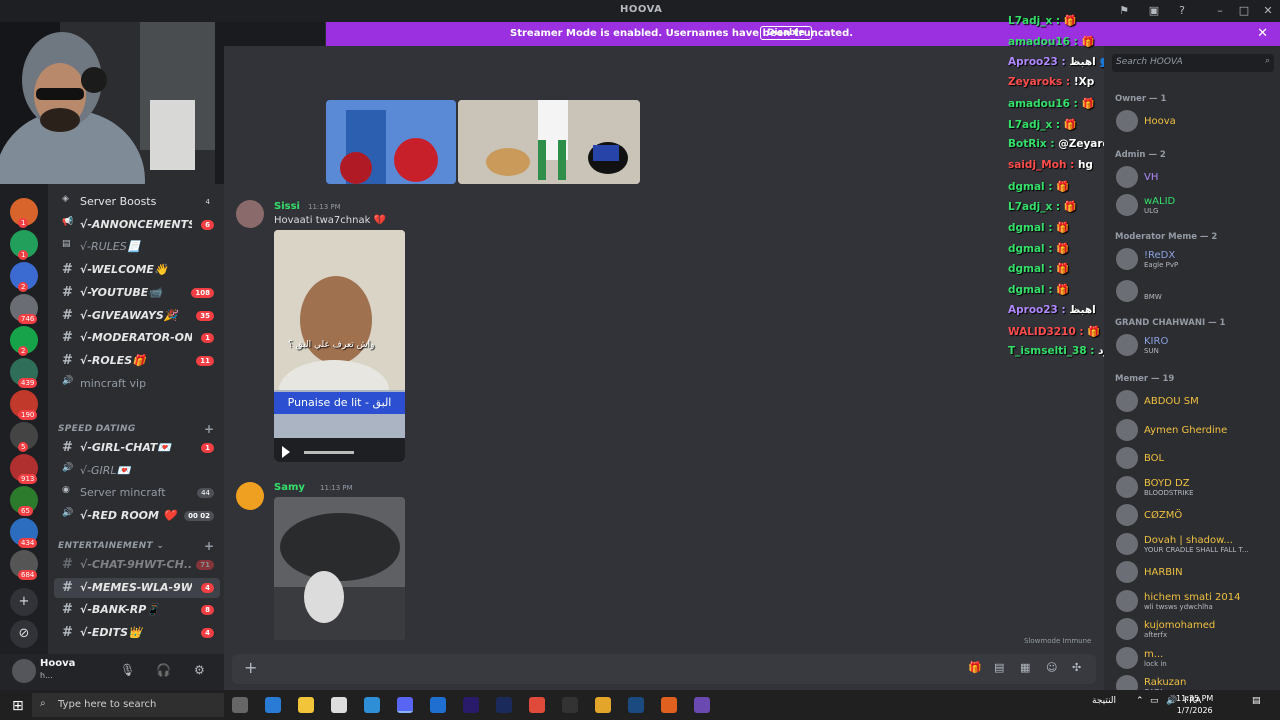 The height and width of the screenshot is (720, 1280). What do you see at coordinates (1051, 667) in the screenshot?
I see `emoji-icon: ☺` at bounding box center [1051, 667].